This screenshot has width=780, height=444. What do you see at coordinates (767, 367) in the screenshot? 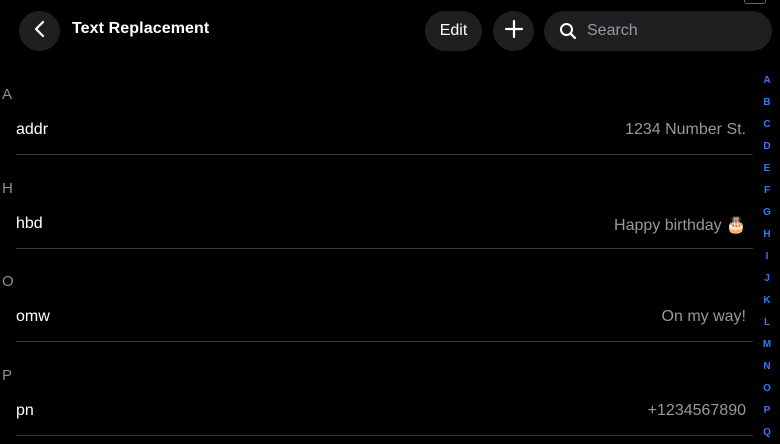
I see `index-letter: N` at bounding box center [767, 367].